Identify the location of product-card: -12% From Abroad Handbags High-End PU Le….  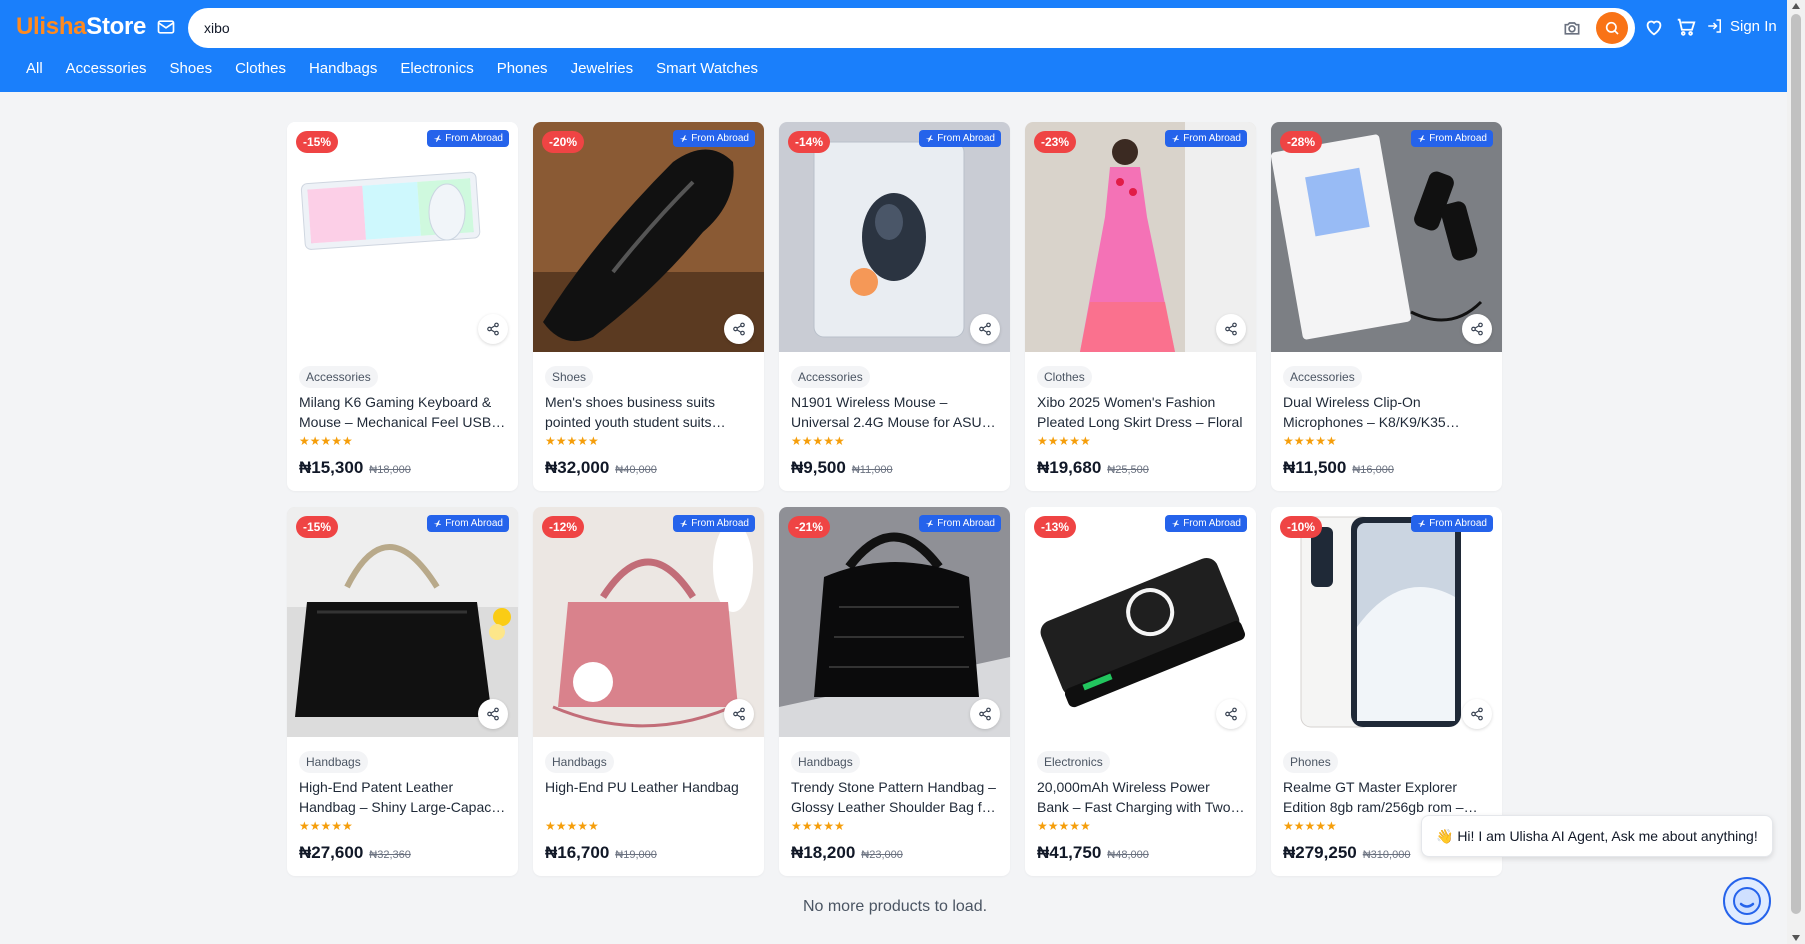
(648, 691).